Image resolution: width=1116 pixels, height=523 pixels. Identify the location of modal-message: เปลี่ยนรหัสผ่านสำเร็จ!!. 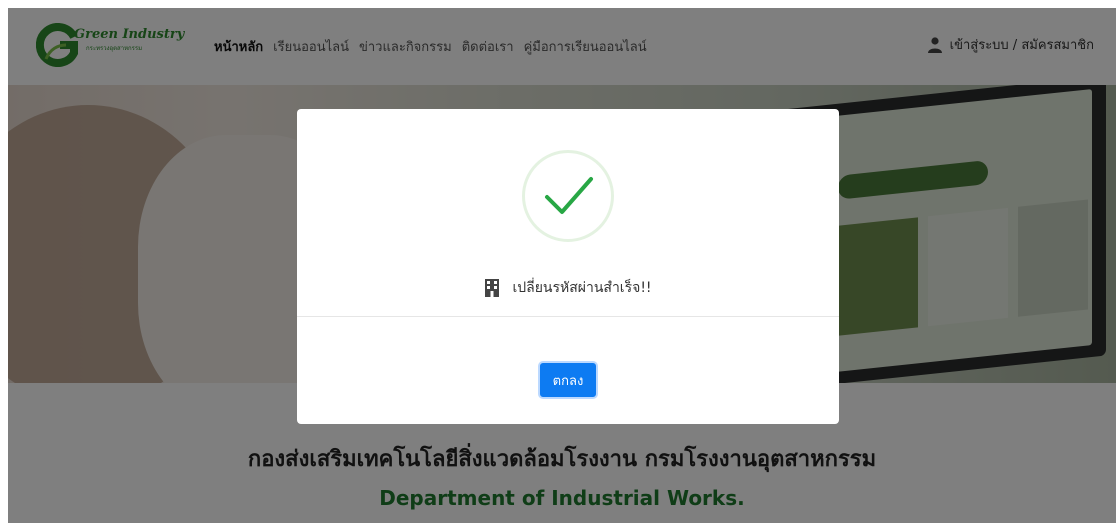
(582, 288).